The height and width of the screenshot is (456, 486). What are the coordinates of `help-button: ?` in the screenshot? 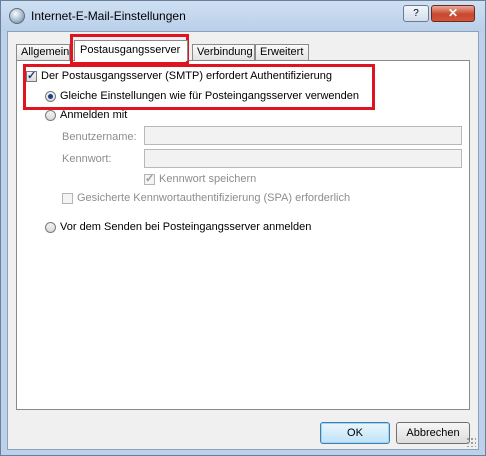 It's located at (416, 13).